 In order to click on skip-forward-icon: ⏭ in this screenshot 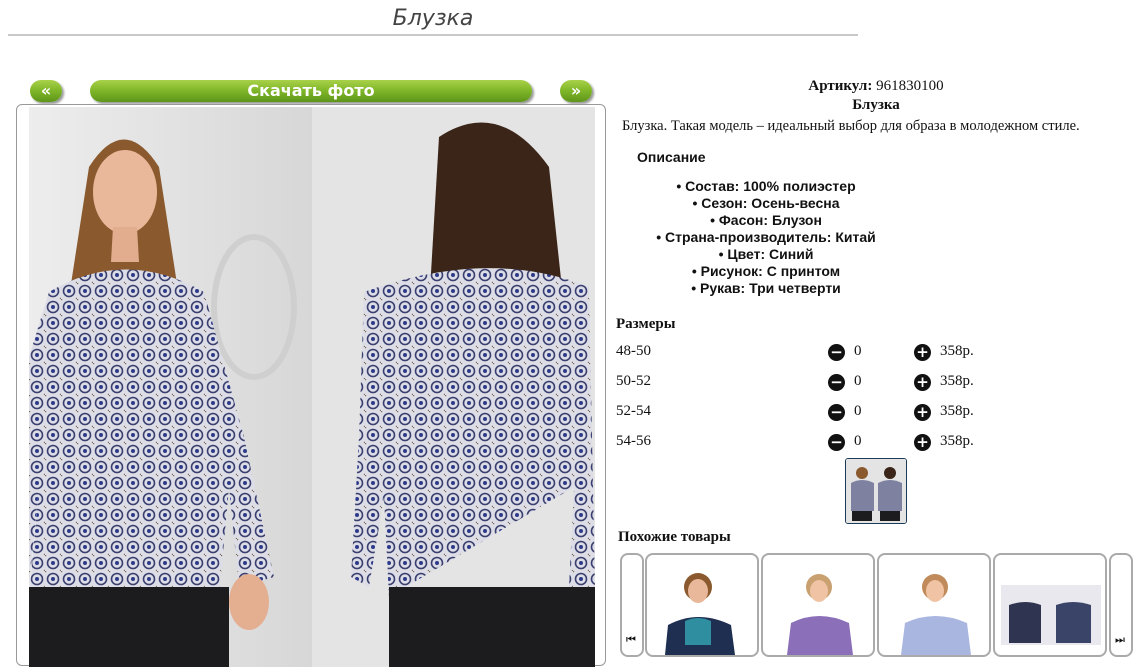, I will do `click(1120, 639)`.